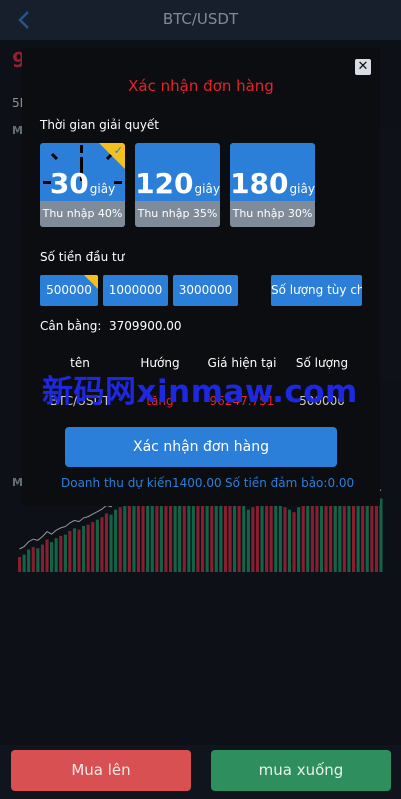 The width and height of the screenshot is (401, 799). I want to click on dialog-title: Xác nhận đơn hàng, so click(201, 86).